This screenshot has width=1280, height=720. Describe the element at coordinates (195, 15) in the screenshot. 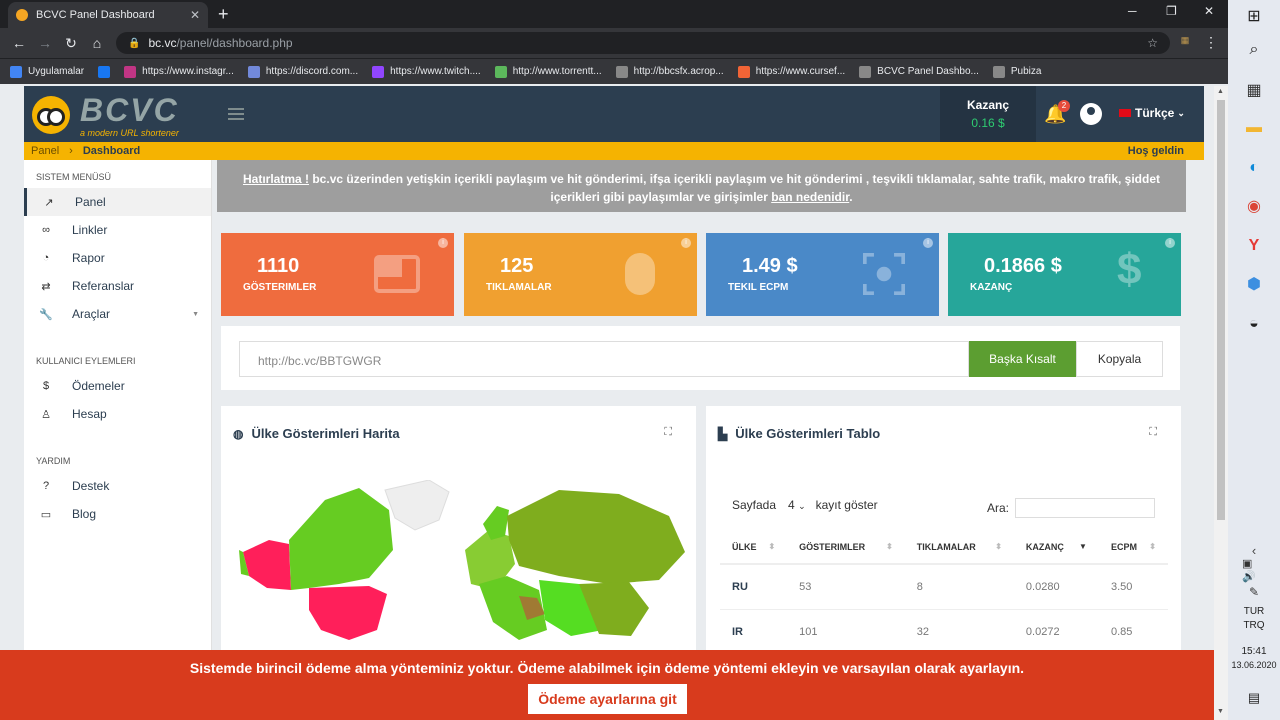

I see `close-tab-icon: ✕` at that location.